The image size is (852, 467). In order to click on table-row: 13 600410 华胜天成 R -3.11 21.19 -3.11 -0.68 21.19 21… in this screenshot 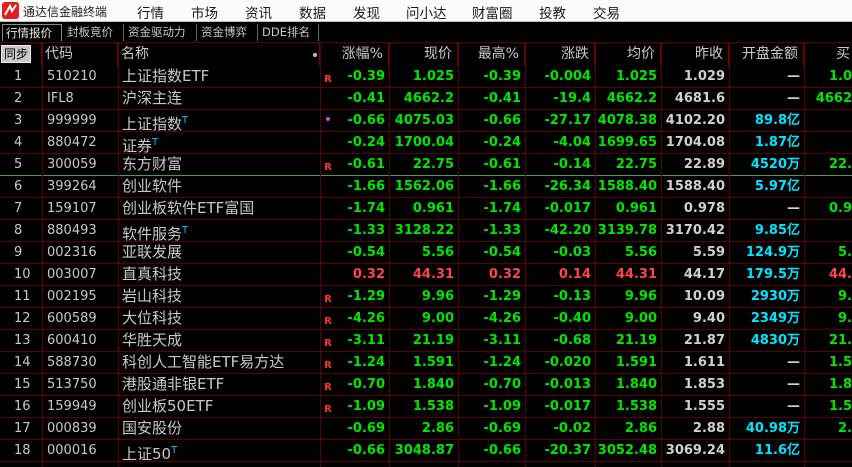, I will do `click(426, 341)`.